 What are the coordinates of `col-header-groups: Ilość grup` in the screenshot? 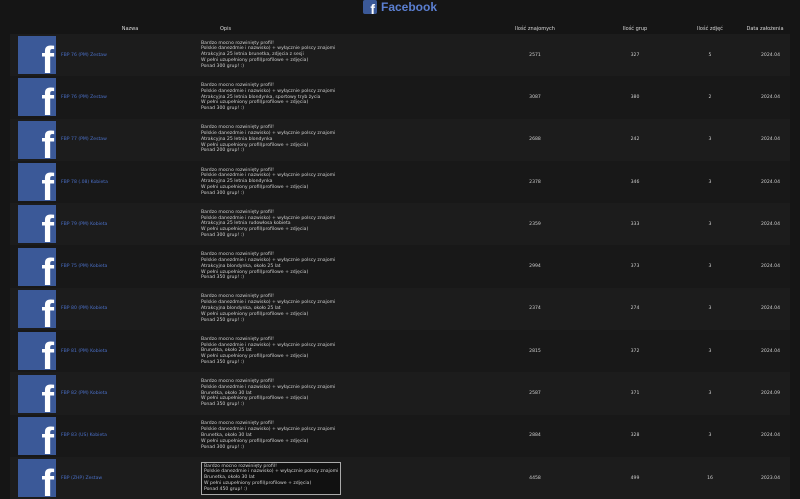 It's located at (635, 29).